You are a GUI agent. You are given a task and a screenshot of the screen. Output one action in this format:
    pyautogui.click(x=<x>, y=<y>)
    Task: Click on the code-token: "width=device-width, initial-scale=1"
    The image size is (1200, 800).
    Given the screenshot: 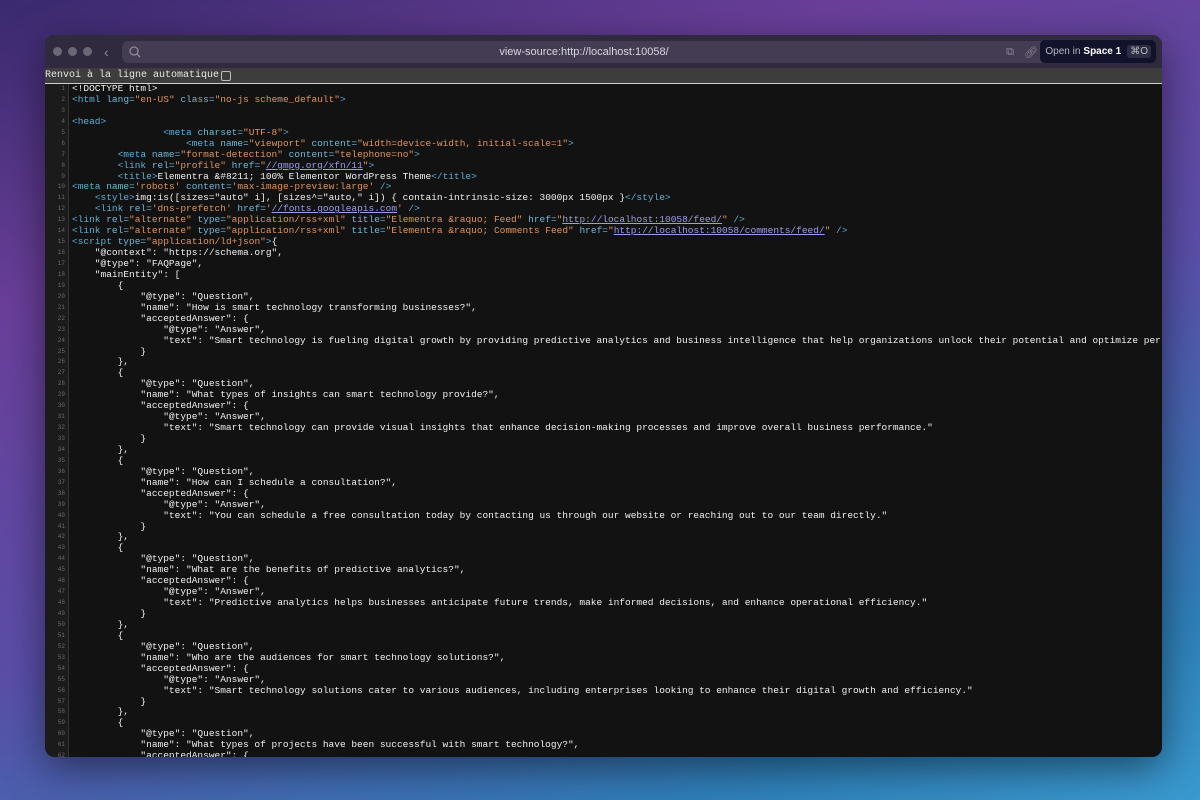 What is the action you would take?
    pyautogui.click(x=463, y=143)
    